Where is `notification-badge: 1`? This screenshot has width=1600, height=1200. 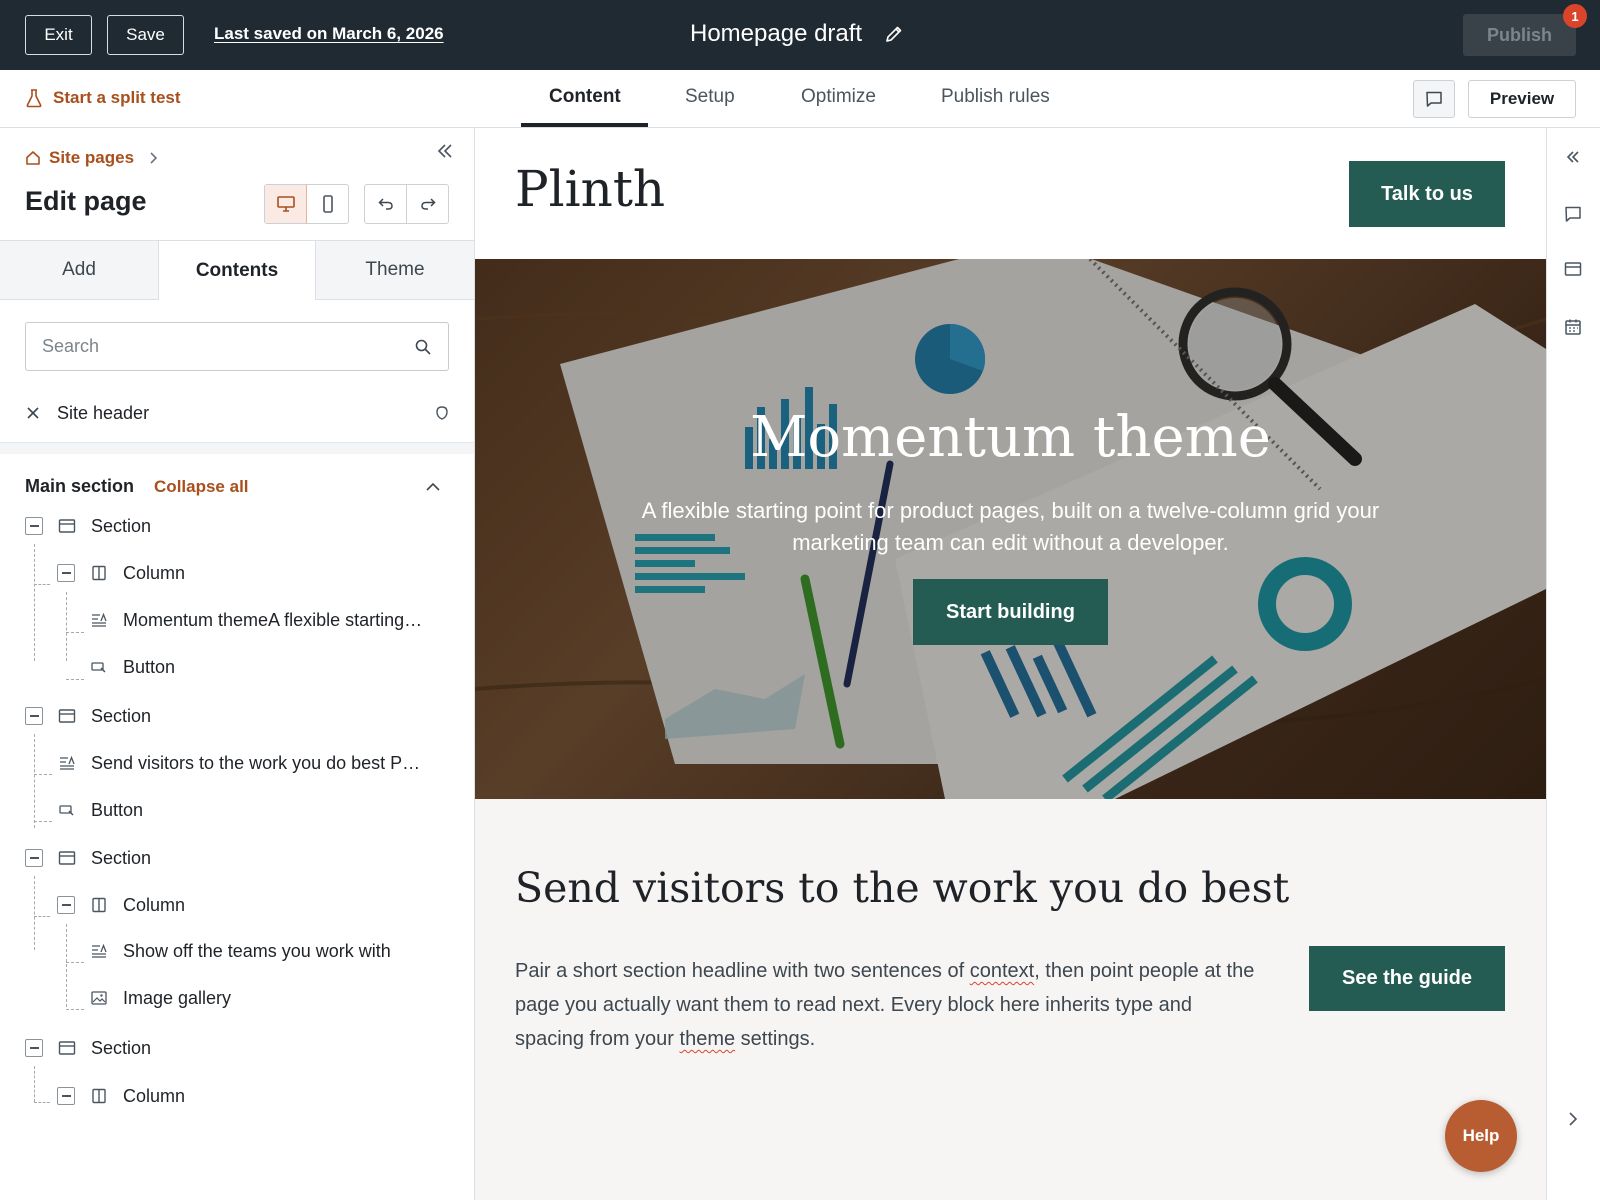 notification-badge: 1 is located at coordinates (1575, 16).